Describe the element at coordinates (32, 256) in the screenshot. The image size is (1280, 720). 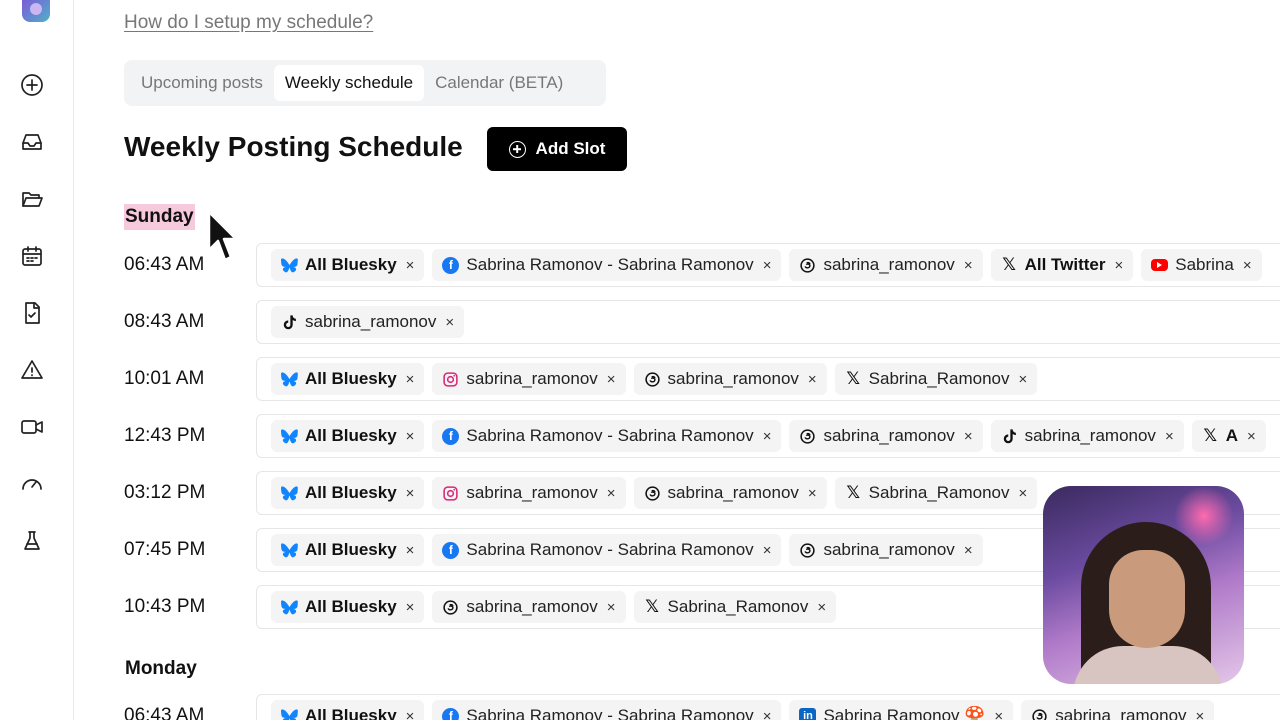
I see `calendar-icon` at that location.